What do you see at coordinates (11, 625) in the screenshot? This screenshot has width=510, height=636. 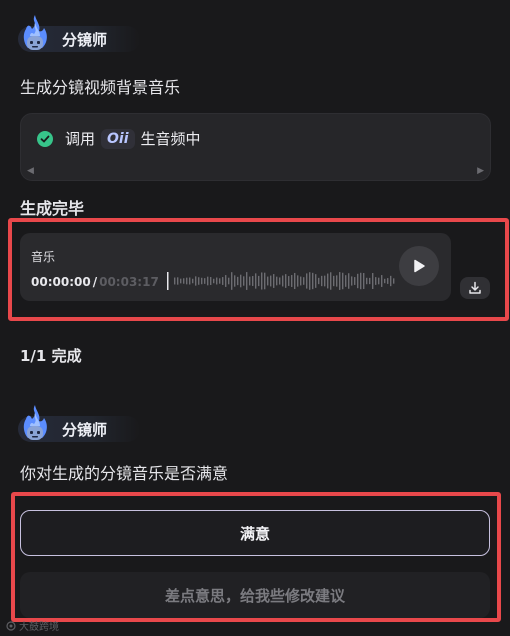 I see `watermark-logo-icon` at bounding box center [11, 625].